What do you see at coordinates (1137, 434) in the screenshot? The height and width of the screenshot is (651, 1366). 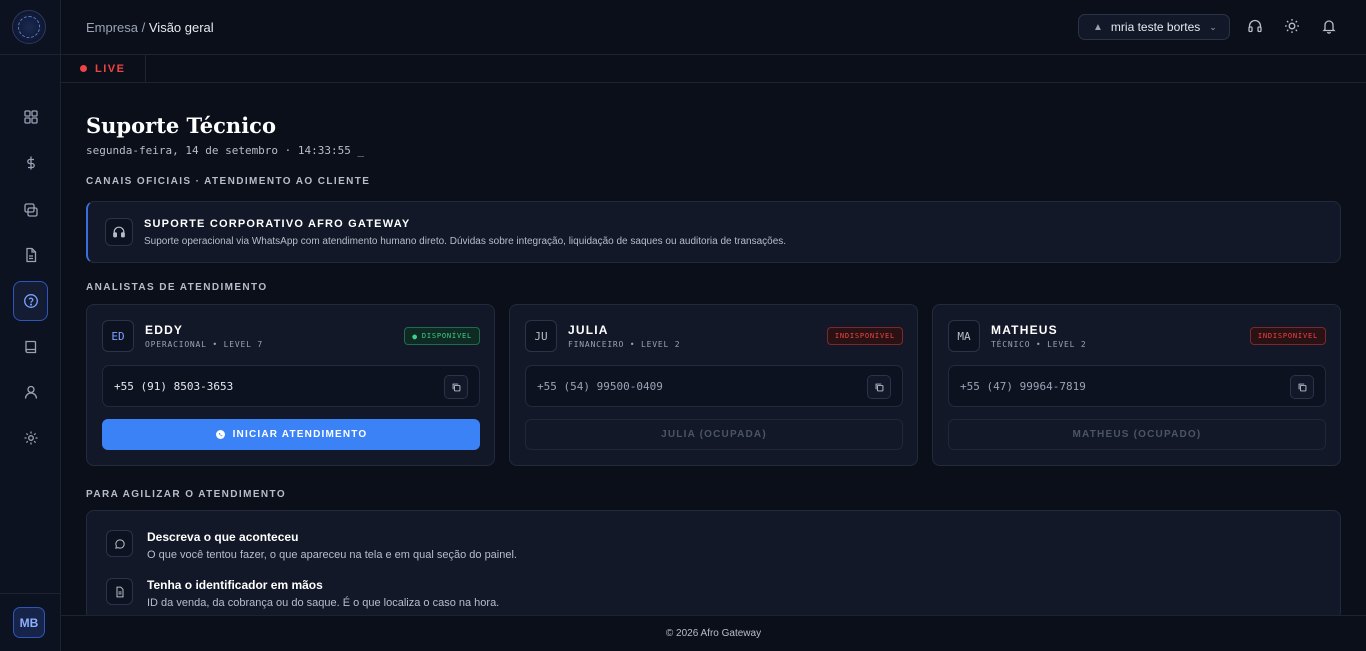 I see `busy-button: MATHEUS (OCUPADO)` at bounding box center [1137, 434].